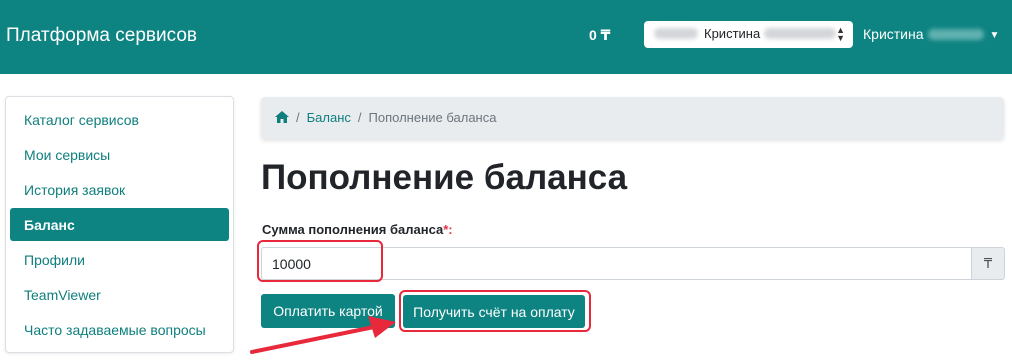 The width and height of the screenshot is (1012, 363). Describe the element at coordinates (329, 117) in the screenshot. I see `breadcrumb-balance-link: Баланс` at that location.